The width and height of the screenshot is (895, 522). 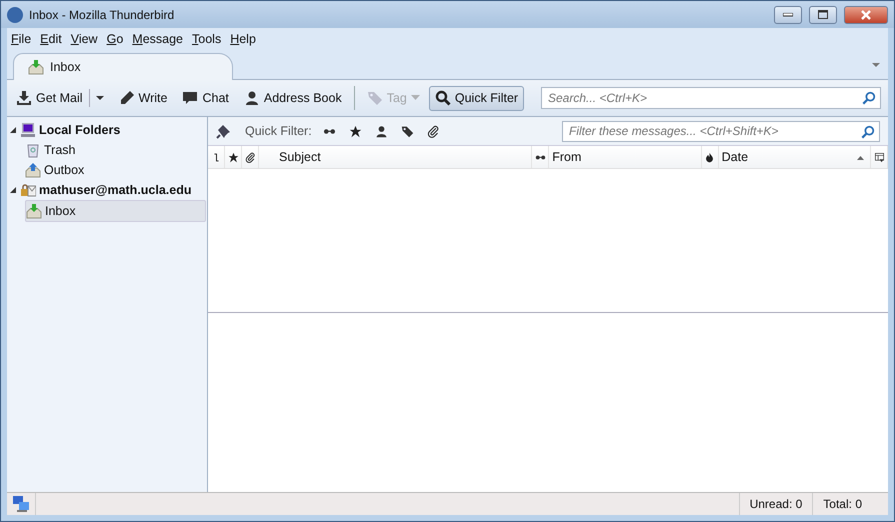 What do you see at coordinates (21, 39) in the screenshot?
I see `menu-item: File` at bounding box center [21, 39].